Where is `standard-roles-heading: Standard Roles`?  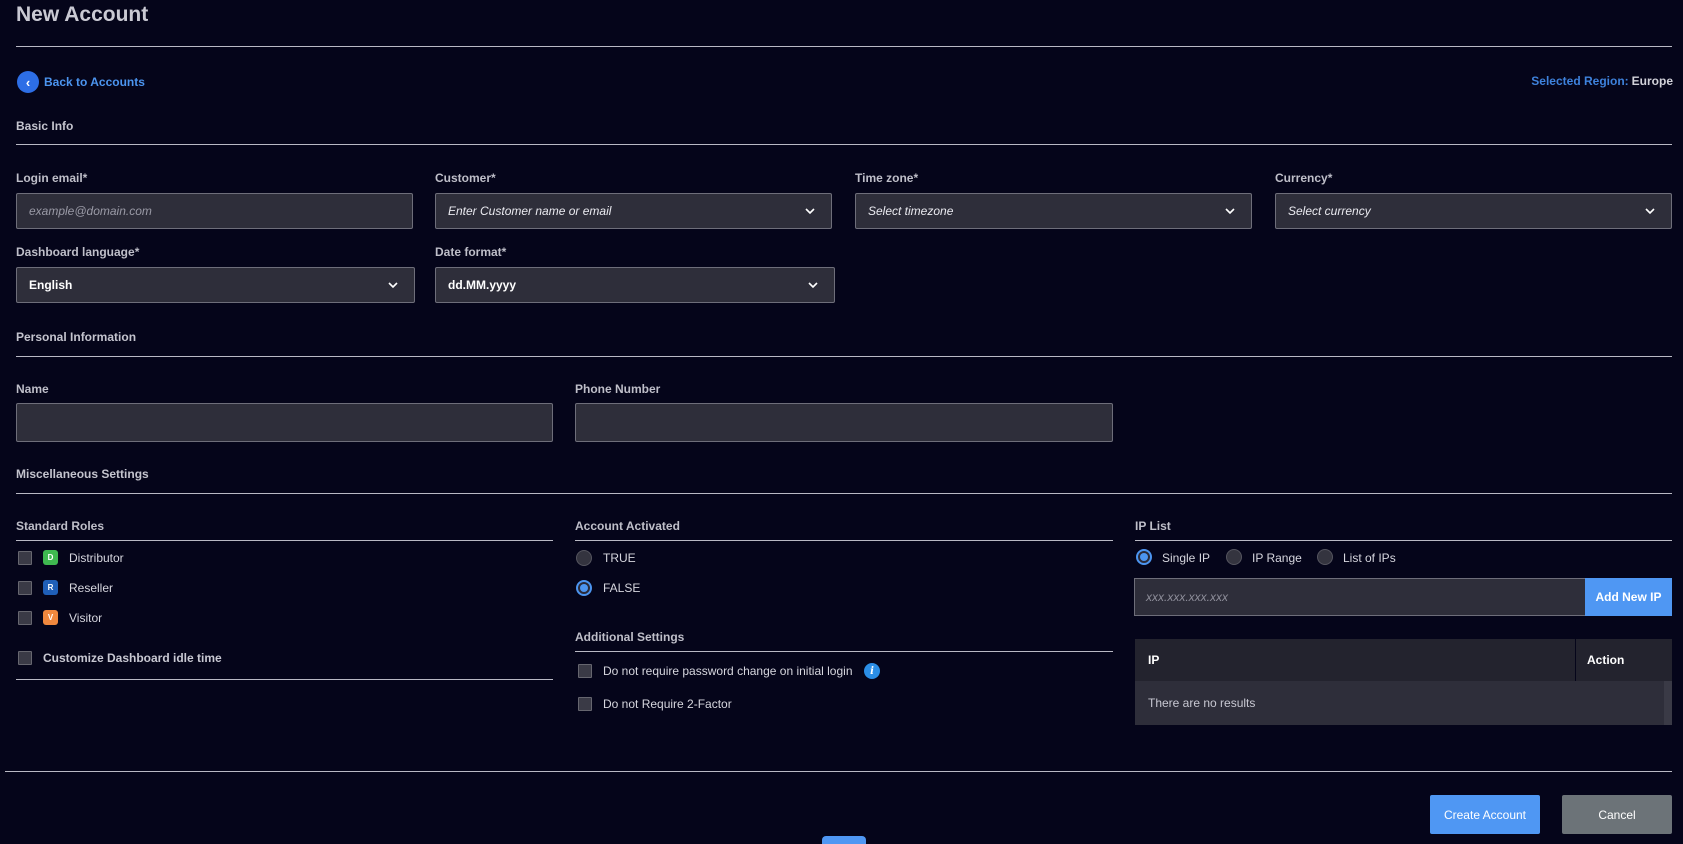
standard-roles-heading: Standard Roles is located at coordinates (60, 526).